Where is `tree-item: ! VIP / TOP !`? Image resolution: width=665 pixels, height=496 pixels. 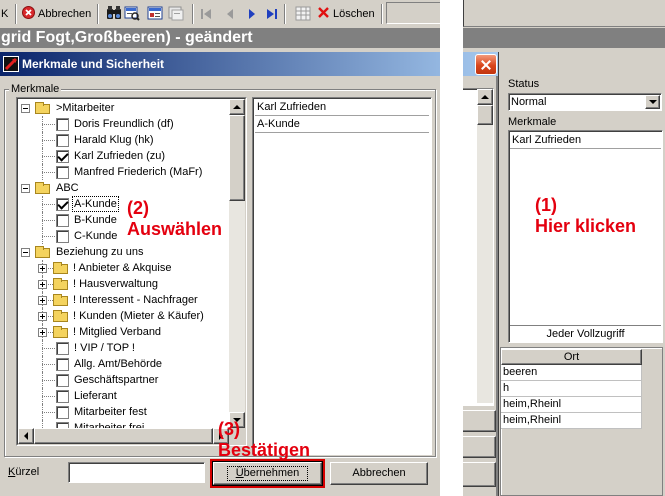
tree-item: ! VIP / TOP ! is located at coordinates (123, 348).